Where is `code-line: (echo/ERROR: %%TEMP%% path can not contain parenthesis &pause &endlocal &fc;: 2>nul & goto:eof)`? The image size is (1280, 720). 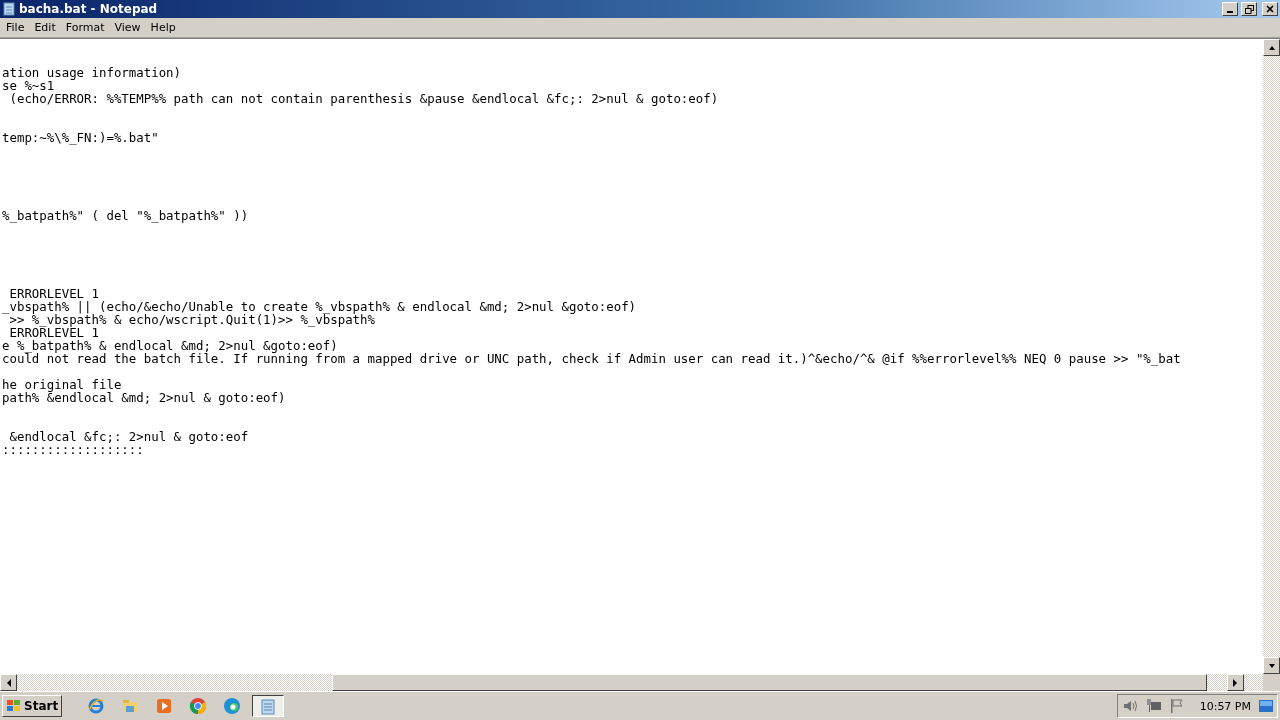 code-line: (echo/ERROR: %%TEMP%% path can not contain parenthesis &pause &endlocal &fc;: 2>nul & goto:eof) is located at coordinates (364, 98).